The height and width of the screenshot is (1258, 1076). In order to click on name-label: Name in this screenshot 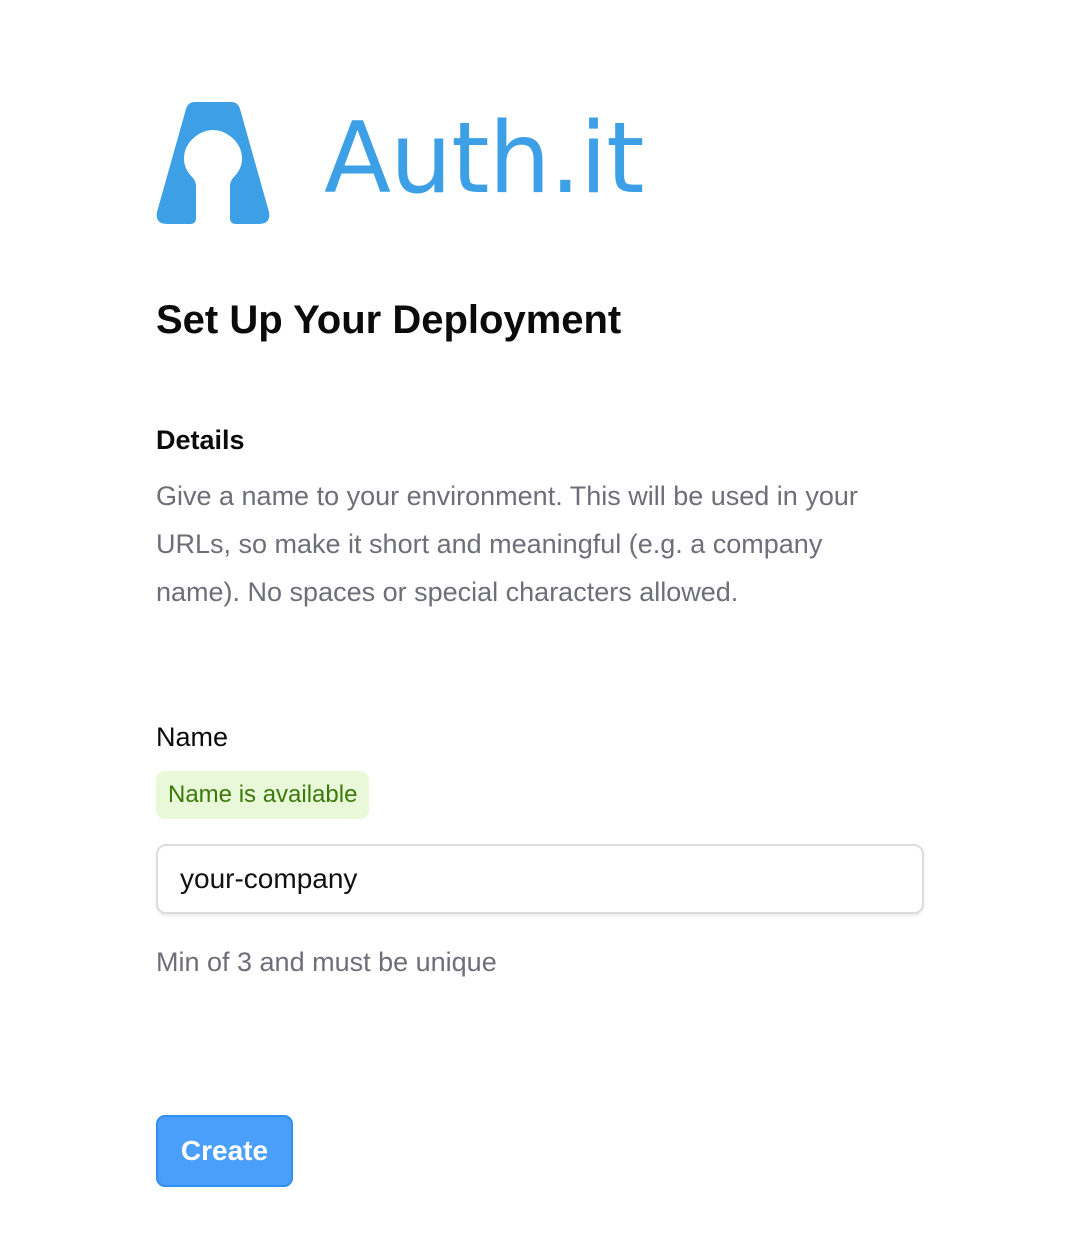, I will do `click(192, 737)`.